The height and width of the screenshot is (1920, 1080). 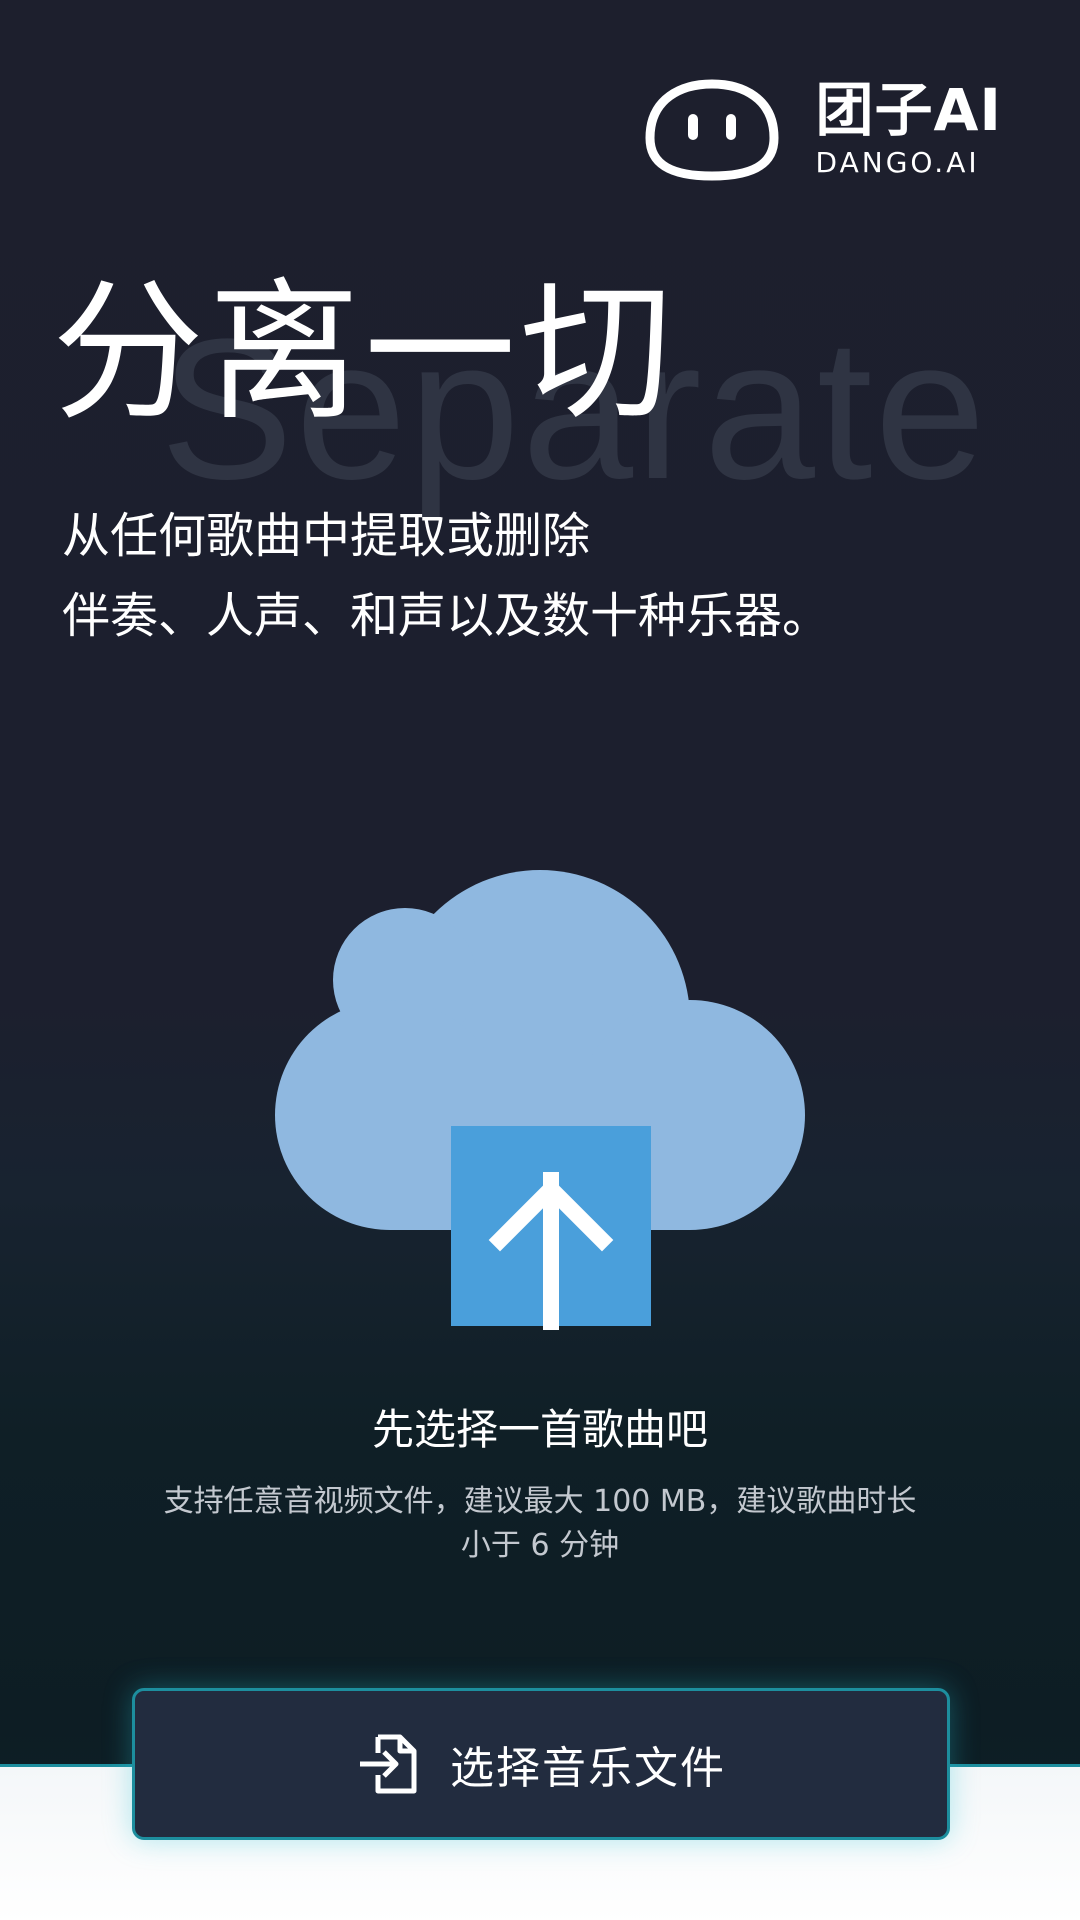 What do you see at coordinates (389, 1764) in the screenshot?
I see `file-import-icon` at bounding box center [389, 1764].